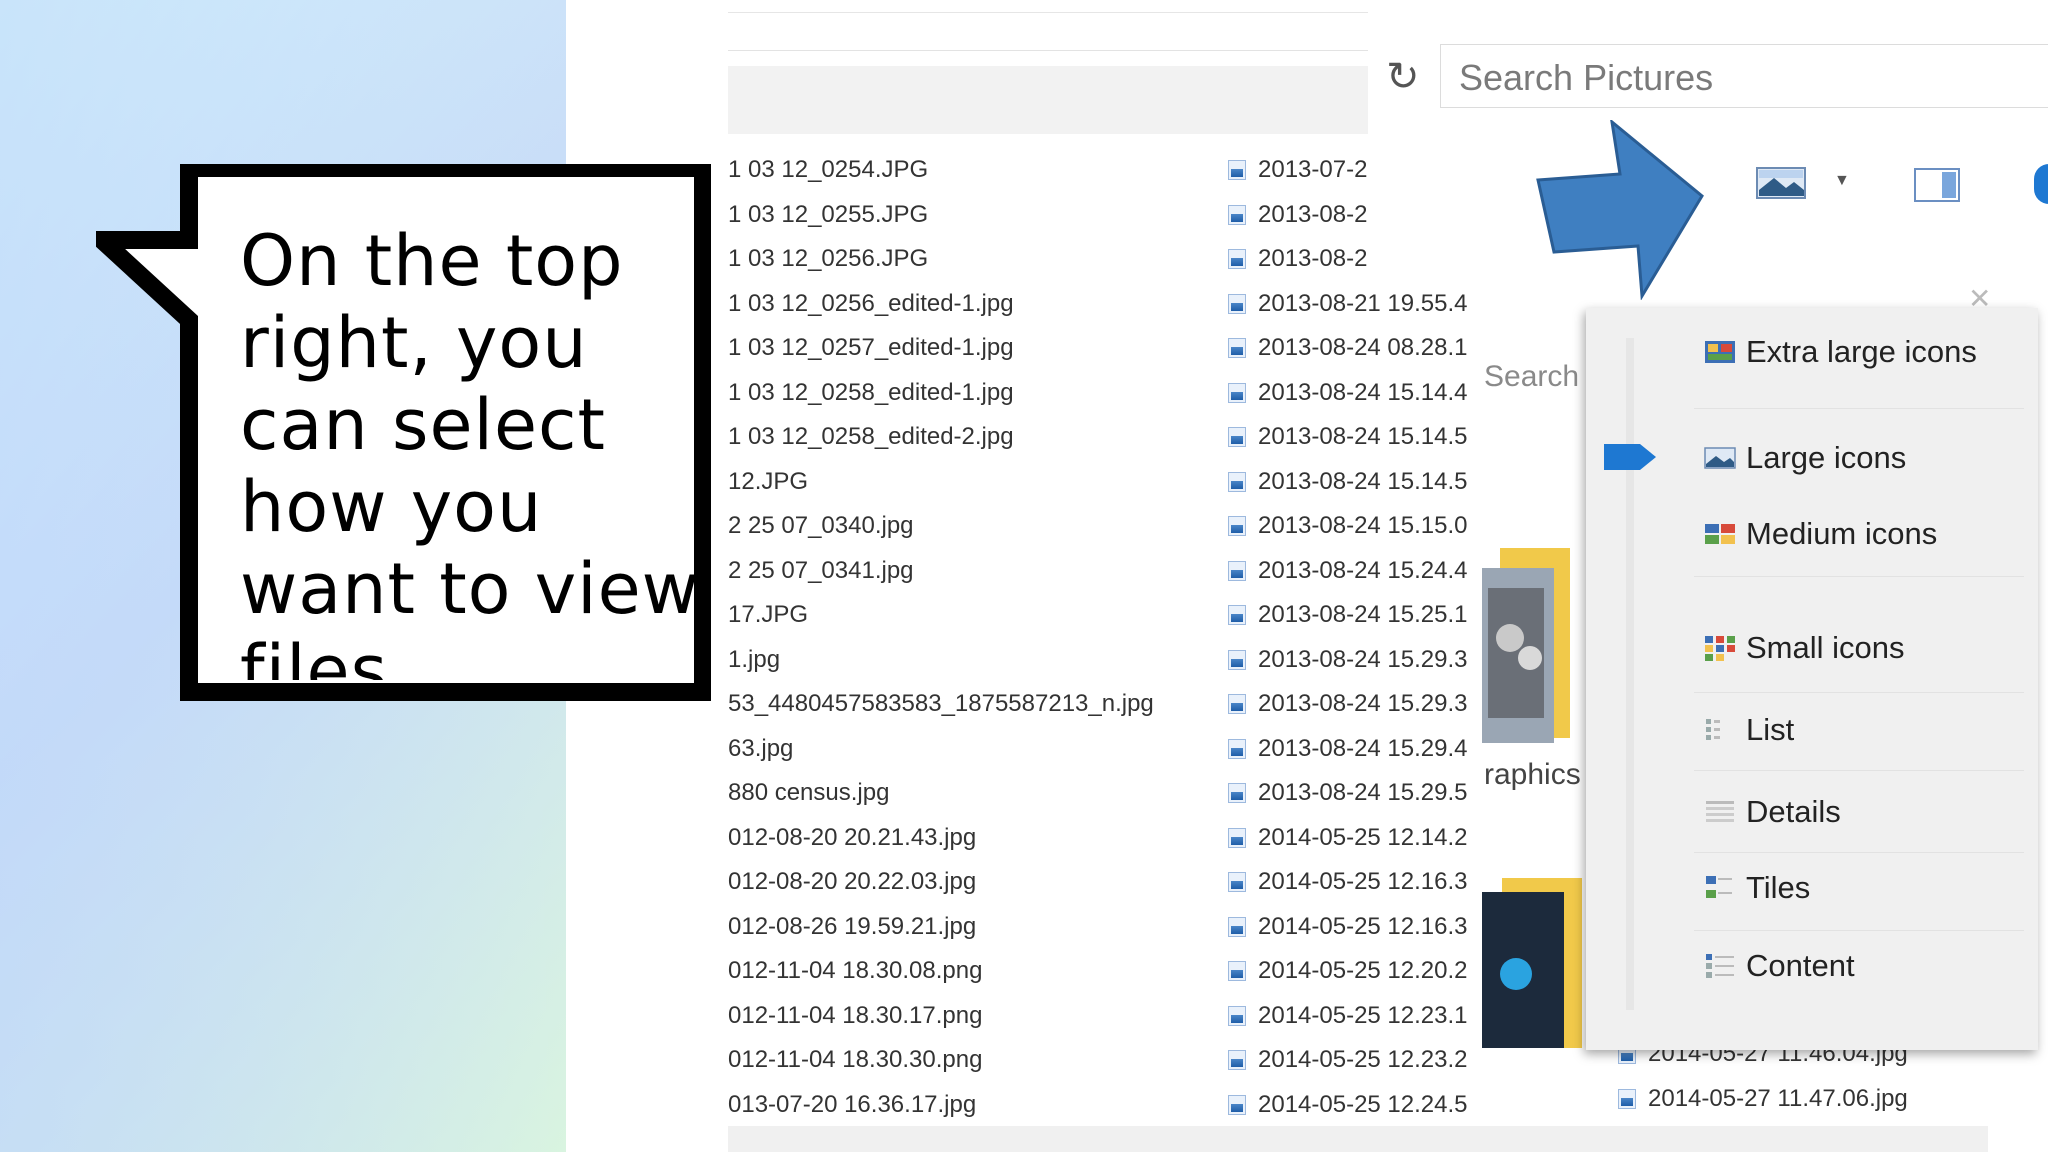 Image resolution: width=2048 pixels, height=1152 pixels. What do you see at coordinates (1720, 458) in the screenshot?
I see `large-icons-icon` at bounding box center [1720, 458].